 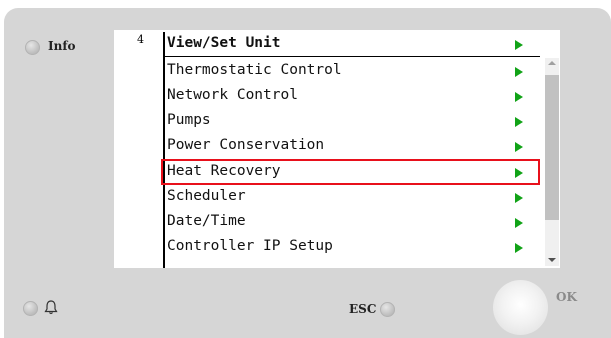 What do you see at coordinates (520, 307) in the screenshot?
I see `ok-knob` at bounding box center [520, 307].